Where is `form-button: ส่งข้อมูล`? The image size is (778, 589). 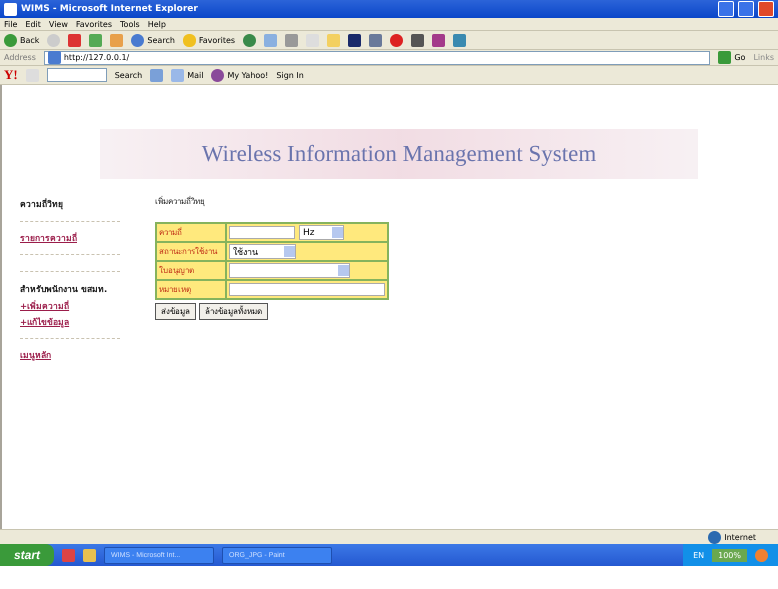
form-button: ส่งข้อมูล is located at coordinates (175, 311).